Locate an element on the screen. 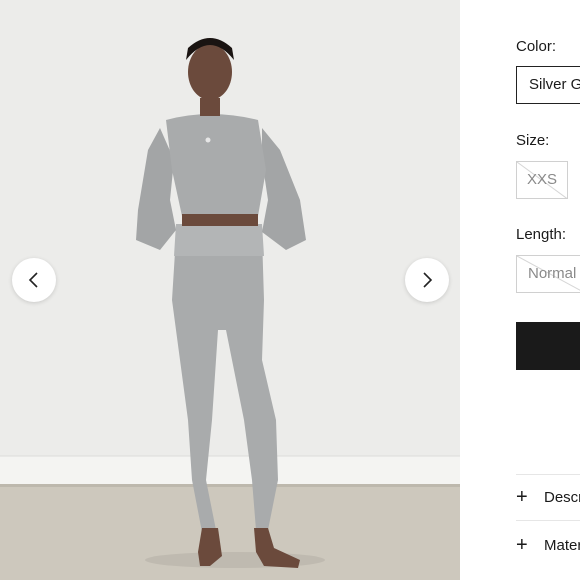  description-accordion: + Descr is located at coordinates (548, 497).